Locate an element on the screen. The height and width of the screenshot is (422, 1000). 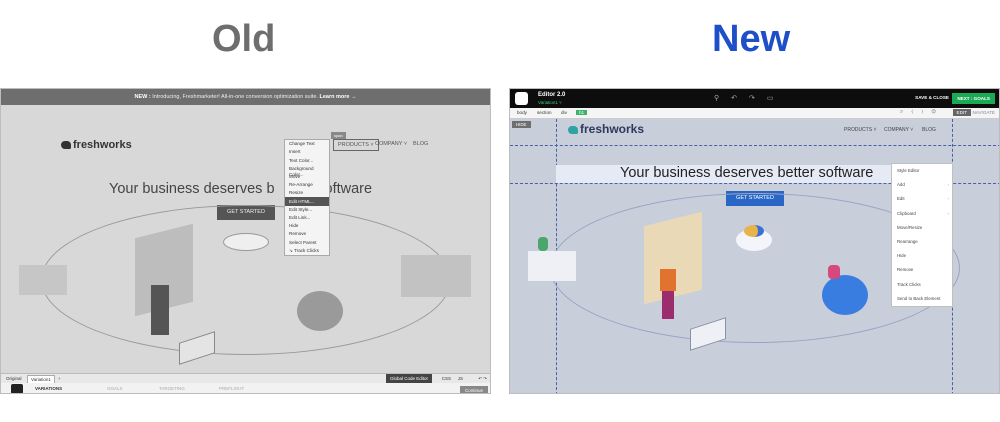
announcement-prefix: NEW : is located at coordinates (142, 97).